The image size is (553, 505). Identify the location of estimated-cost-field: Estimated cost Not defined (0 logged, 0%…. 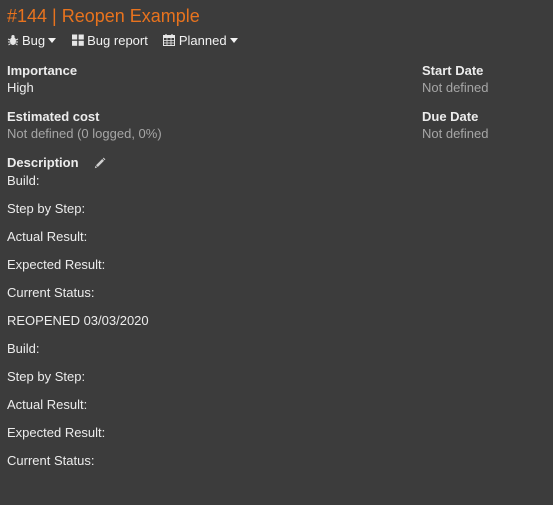
(84, 125).